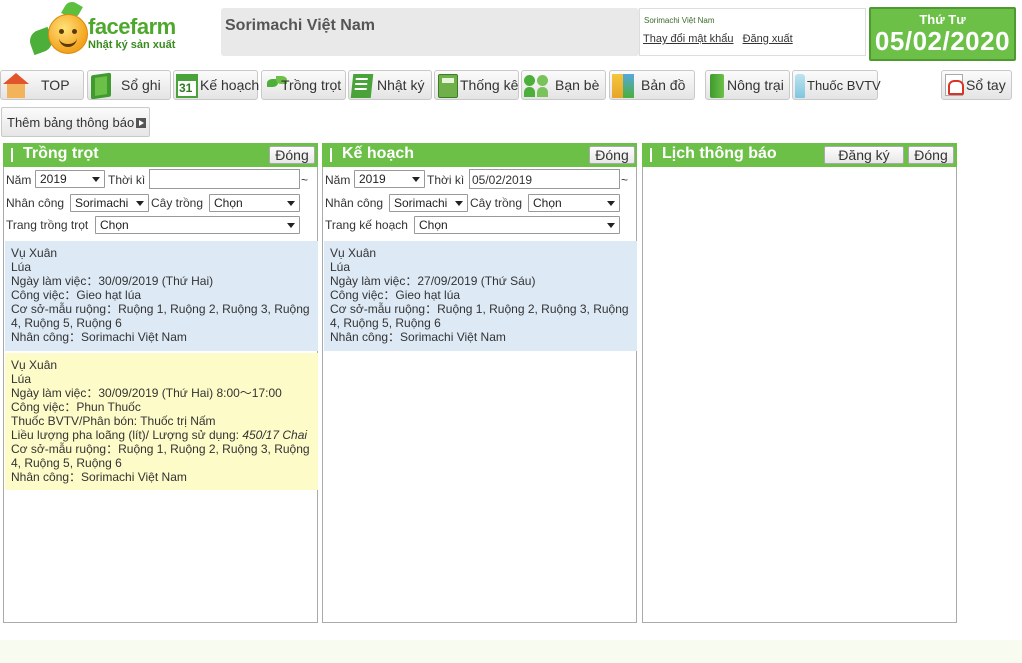  I want to click on pdf-icon, so click(954, 85).